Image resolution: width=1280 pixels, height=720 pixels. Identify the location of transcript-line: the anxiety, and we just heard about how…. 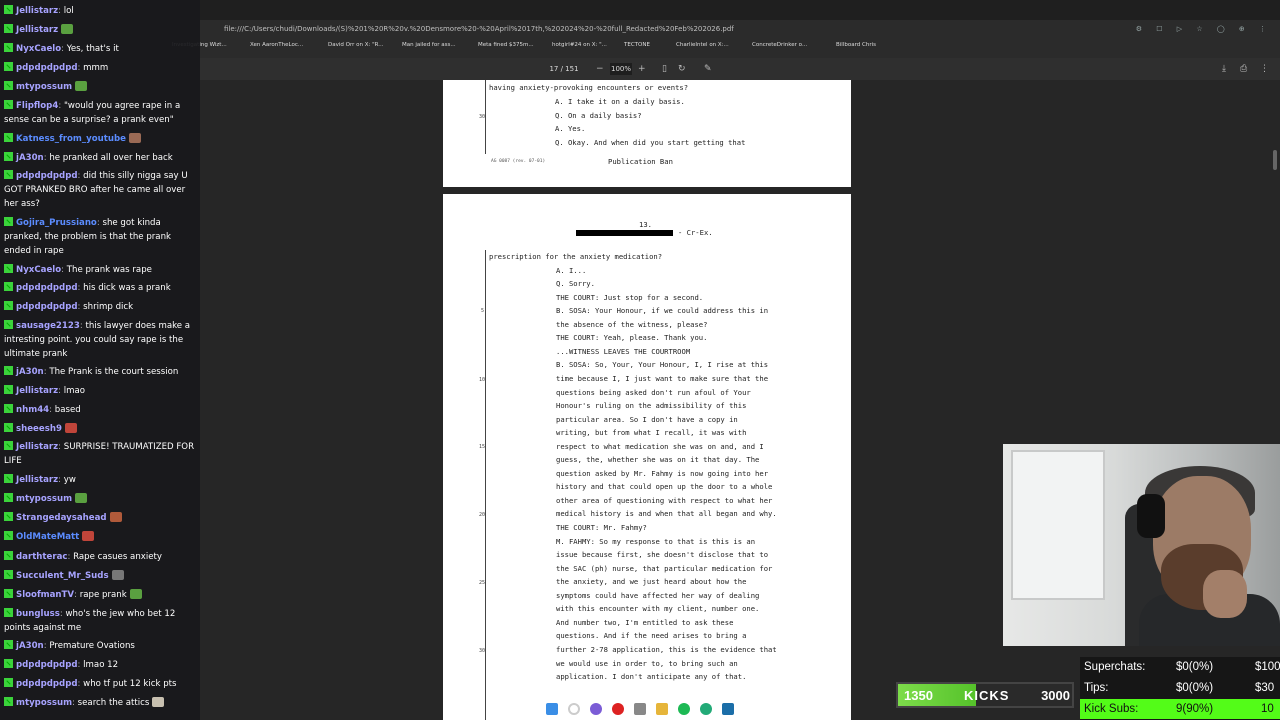
(651, 582).